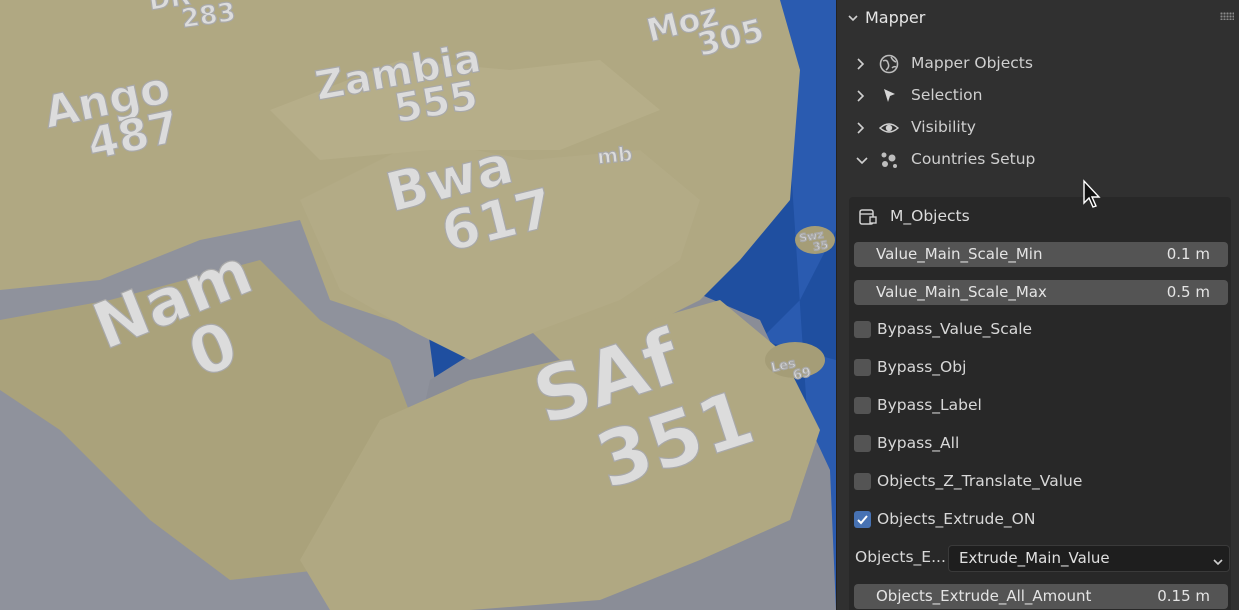  I want to click on subpanel-label: Selection, so click(947, 95).